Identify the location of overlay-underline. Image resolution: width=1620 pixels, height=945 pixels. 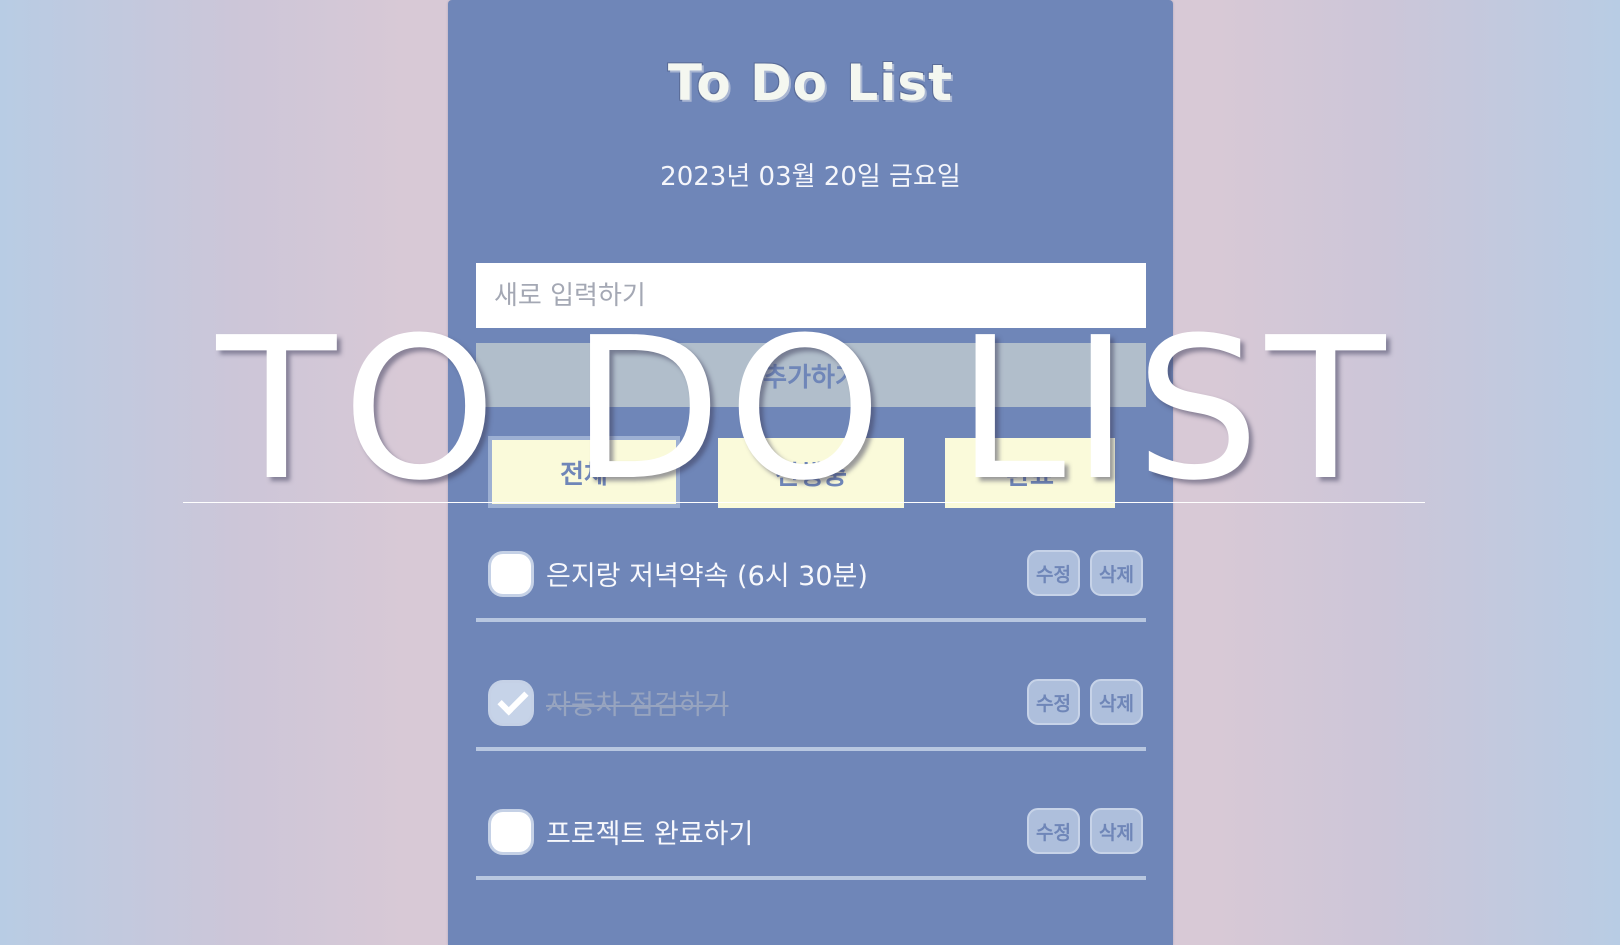
(804, 502).